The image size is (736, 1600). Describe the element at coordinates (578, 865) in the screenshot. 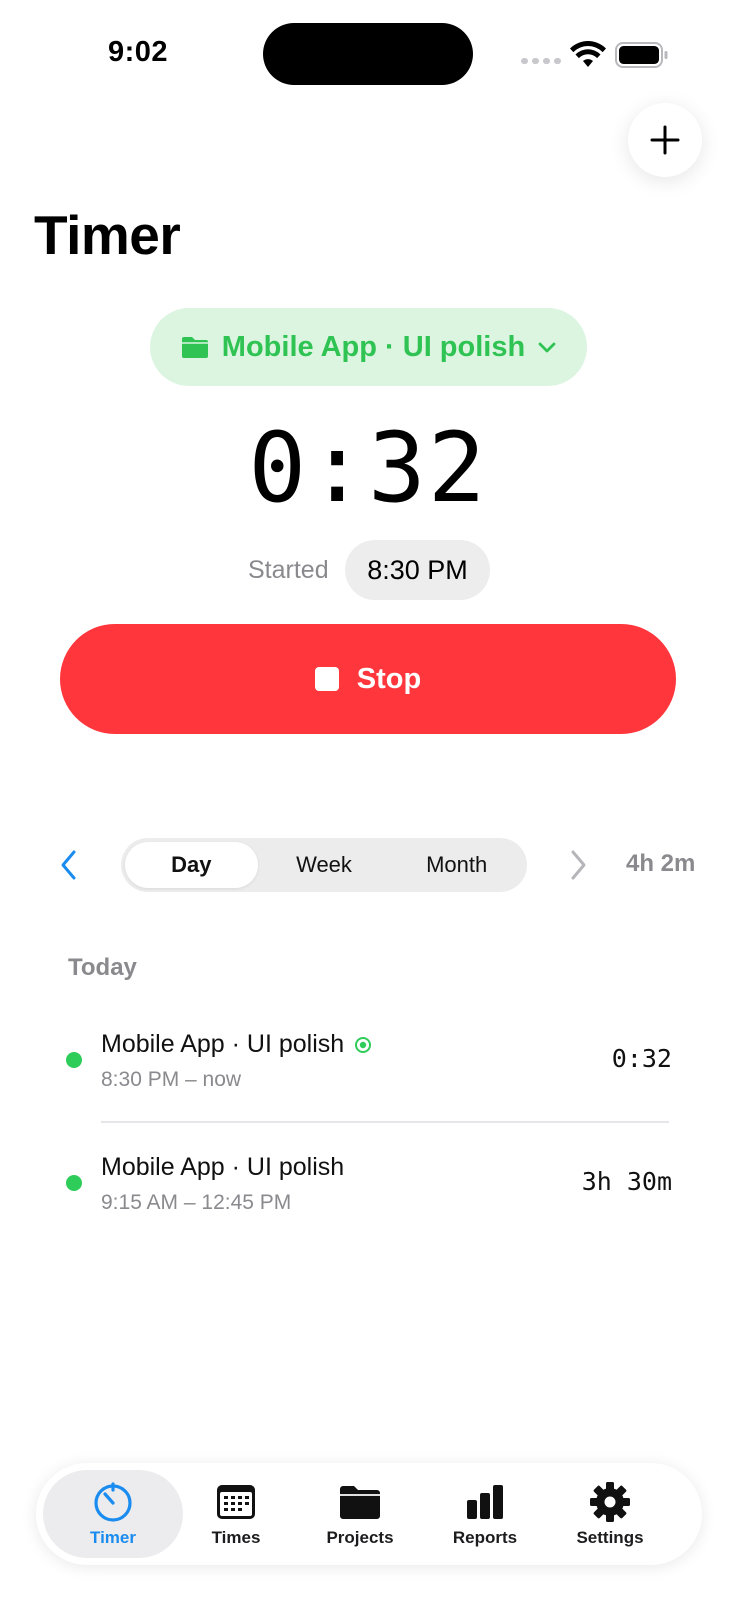

I see `chevron-right-icon` at that location.